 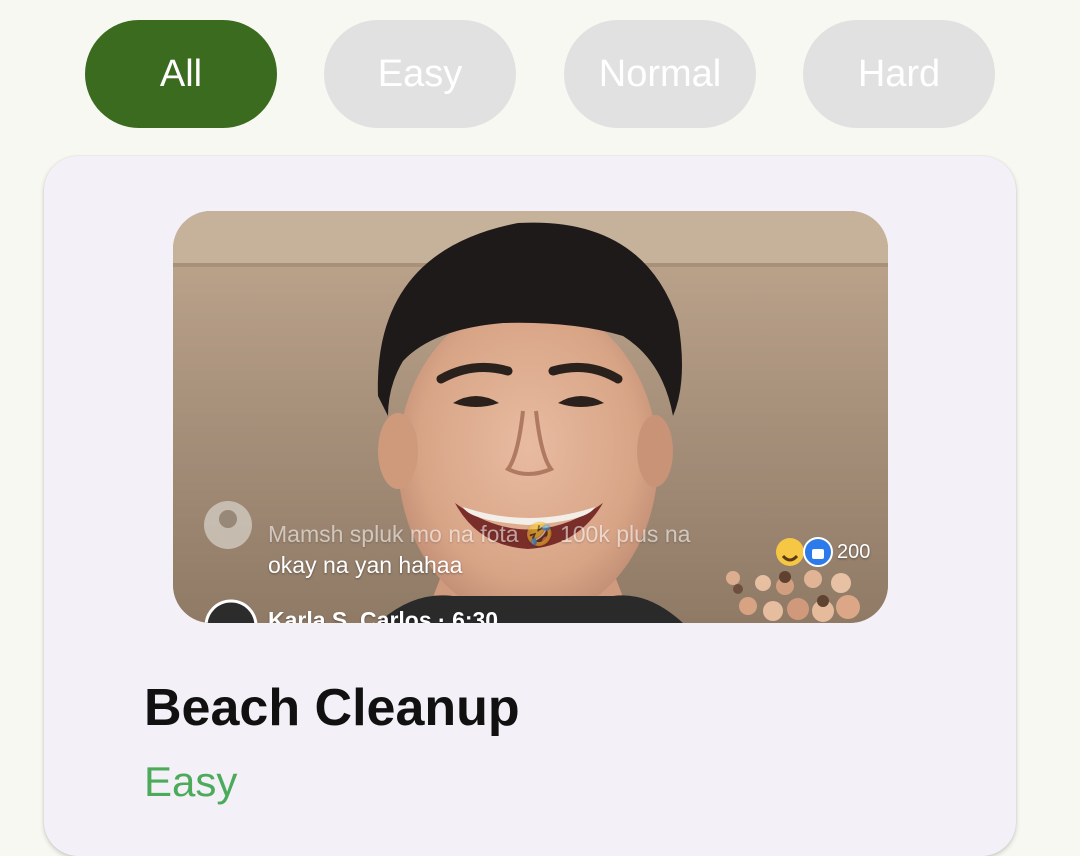 I want to click on challenge-difficulty: Easy, so click(x=191, y=781).